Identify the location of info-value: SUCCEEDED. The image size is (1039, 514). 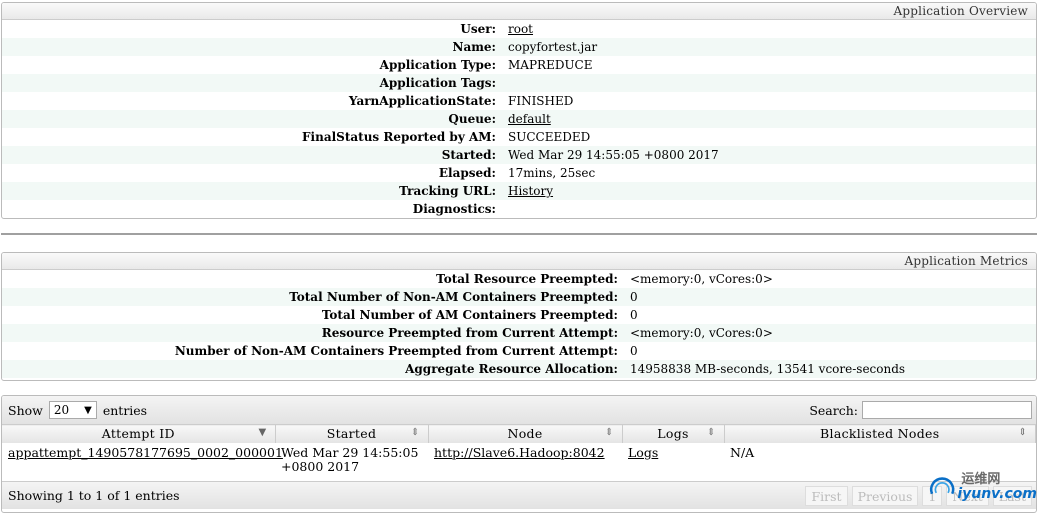
(549, 137).